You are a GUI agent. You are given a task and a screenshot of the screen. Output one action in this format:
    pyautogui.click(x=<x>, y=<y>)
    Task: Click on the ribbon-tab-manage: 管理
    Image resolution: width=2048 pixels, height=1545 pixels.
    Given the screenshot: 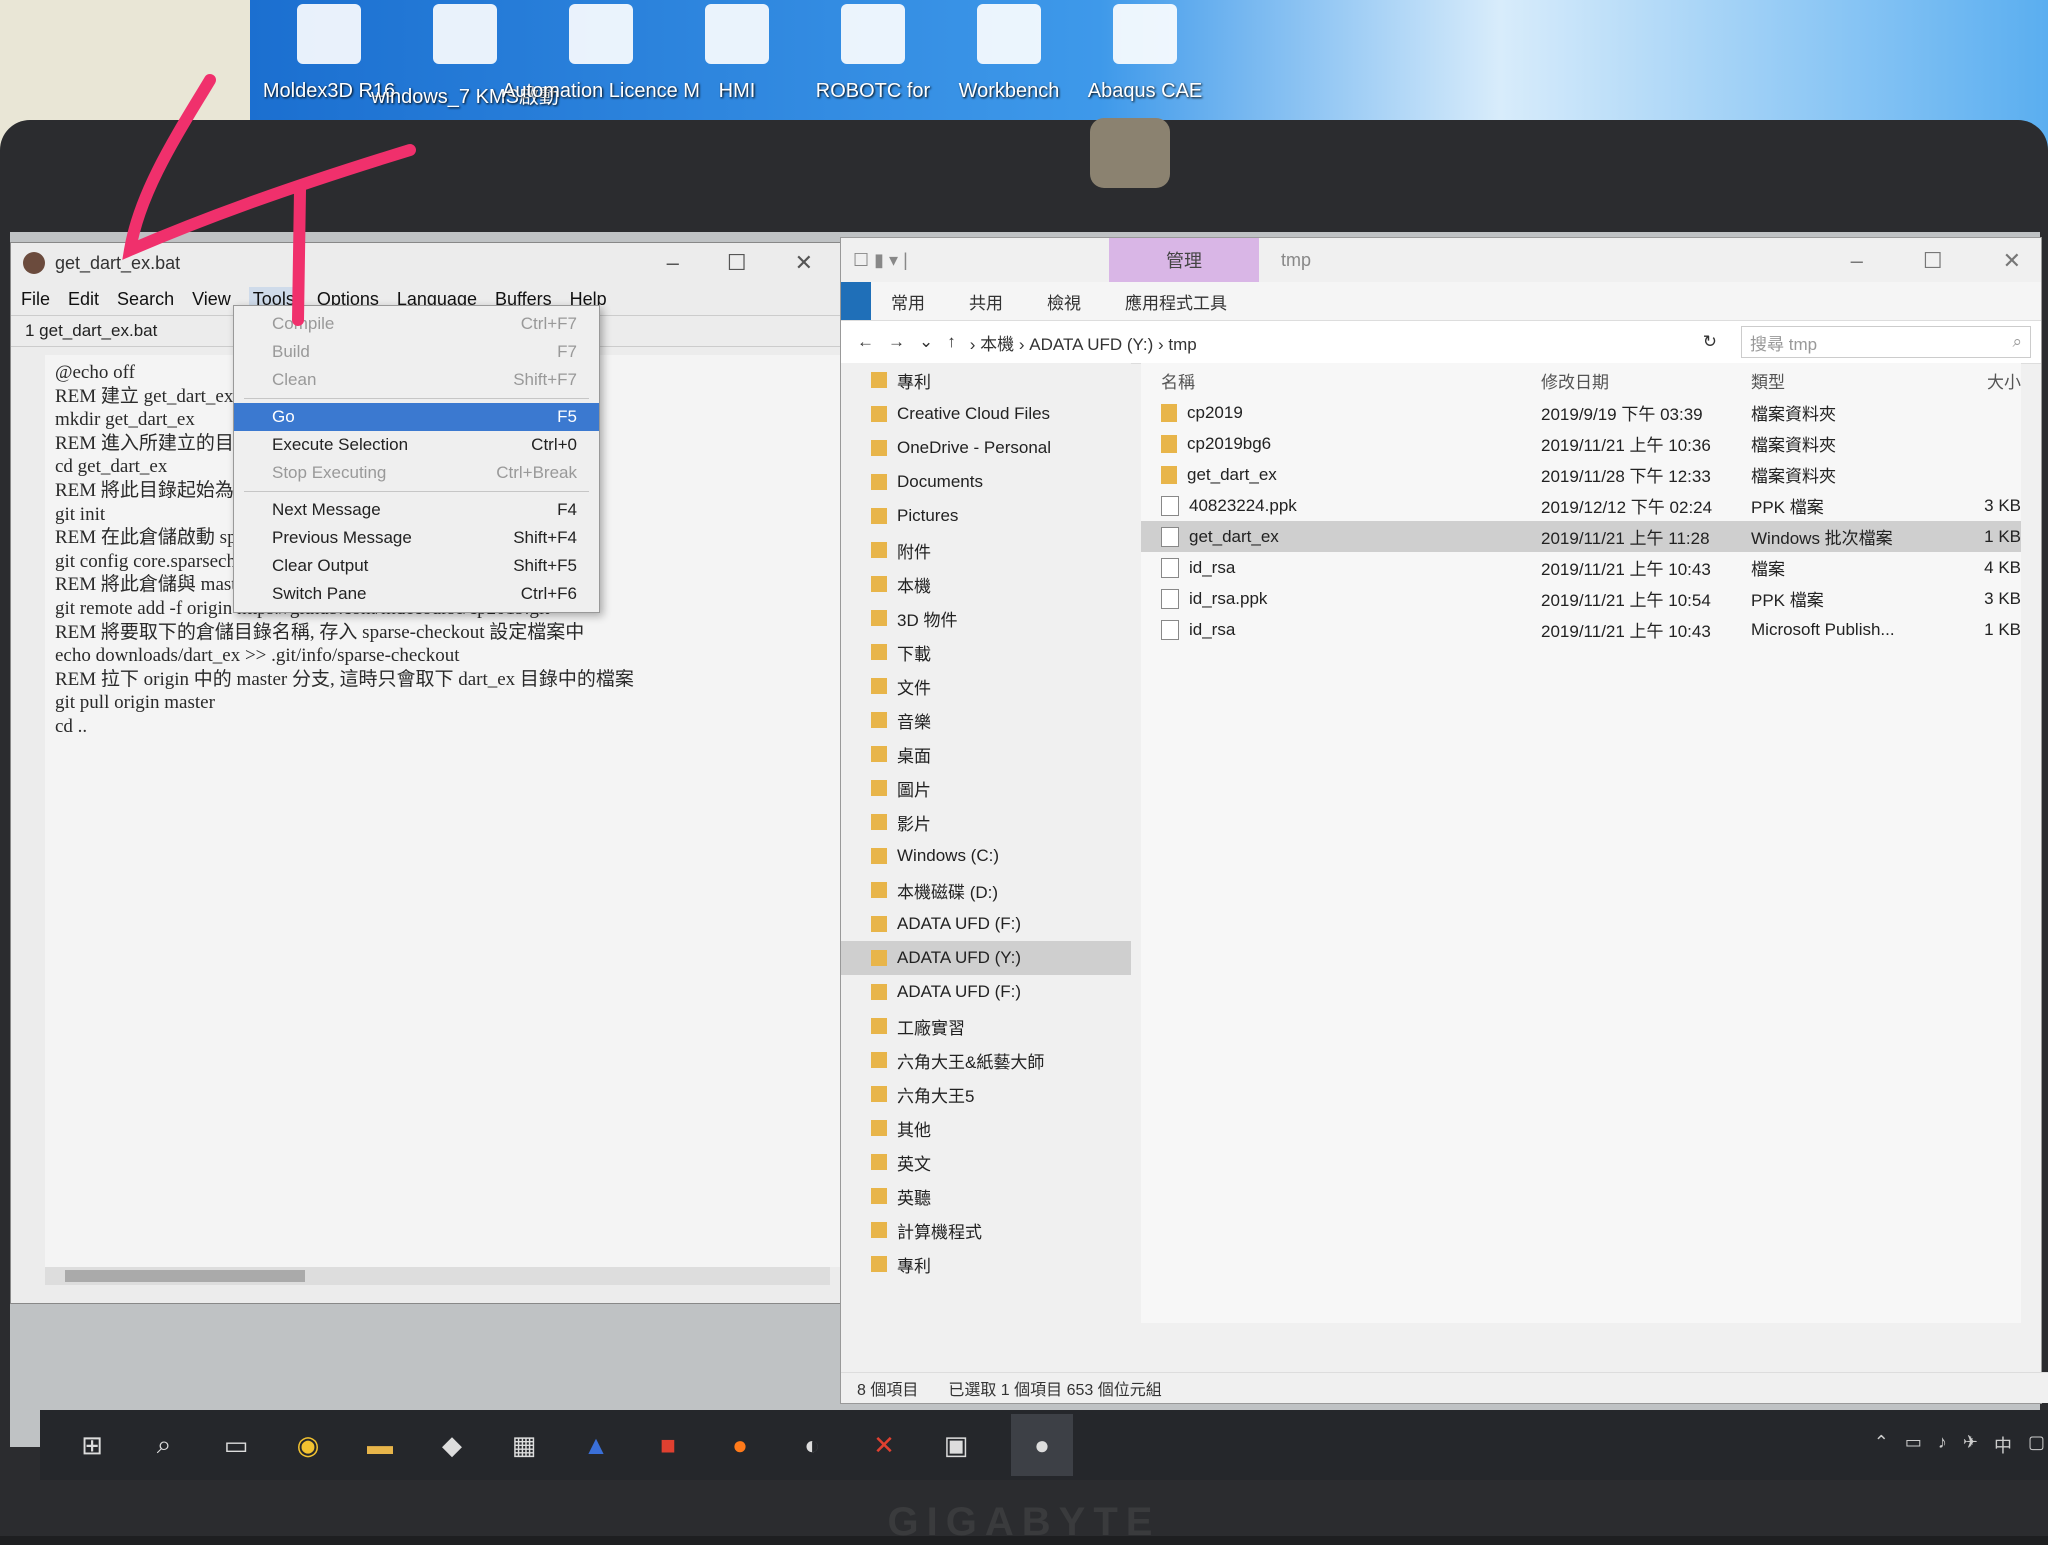 What is the action you would take?
    pyautogui.click(x=1184, y=260)
    